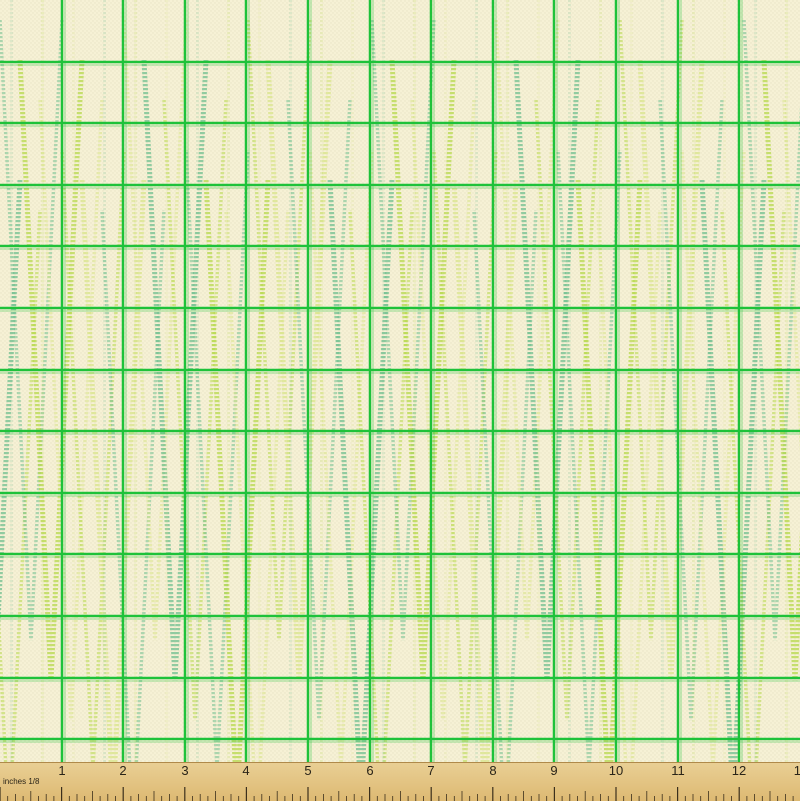  I want to click on ruler-unit-label: inches 1/8, so click(21, 781).